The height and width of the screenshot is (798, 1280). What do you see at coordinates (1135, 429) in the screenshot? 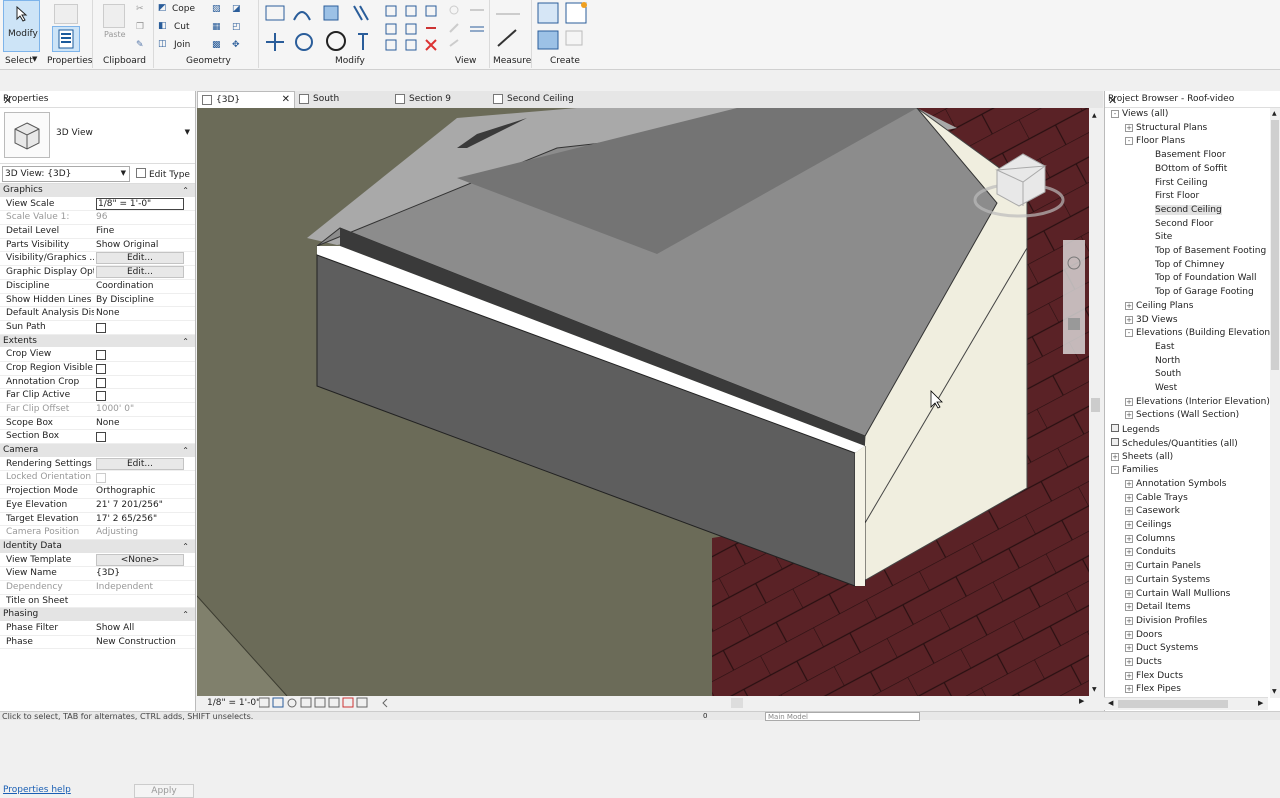
I see `browser-item: Legends` at bounding box center [1135, 429].